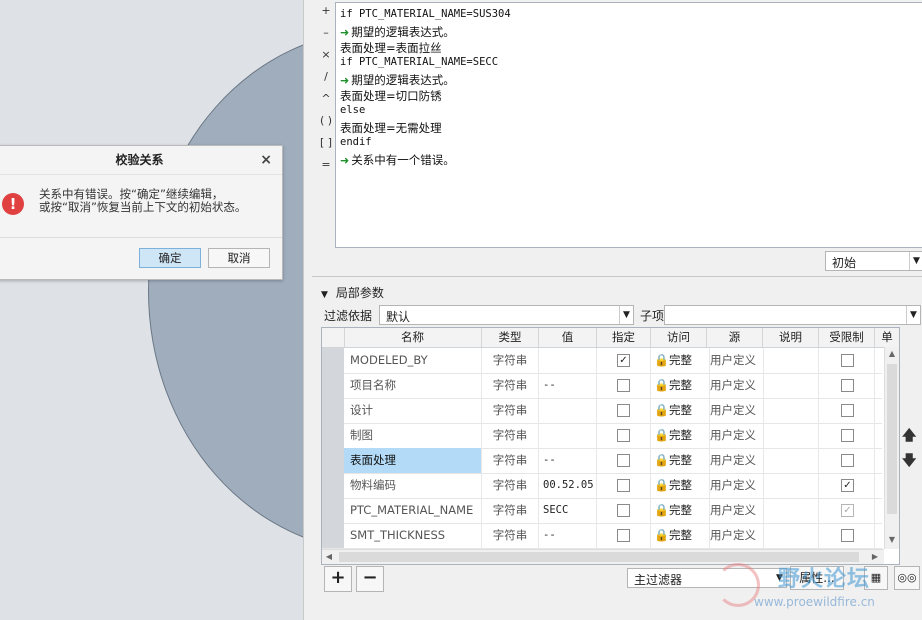  What do you see at coordinates (602, 411) in the screenshot?
I see `table-row: 设计 字符串 🔒完整 用户定义` at bounding box center [602, 411].